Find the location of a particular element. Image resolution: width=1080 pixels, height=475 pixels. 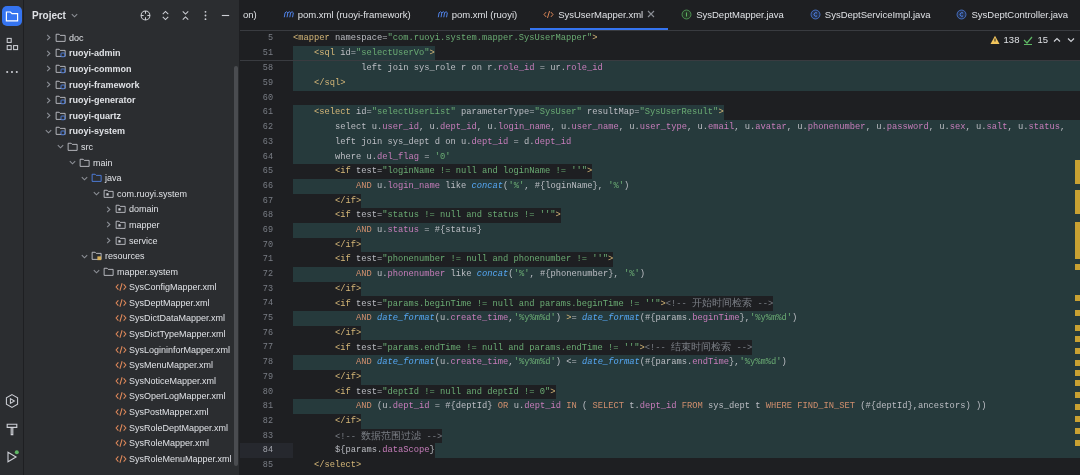

tree-item: SysDictDataMapper.xml is located at coordinates (177, 318).